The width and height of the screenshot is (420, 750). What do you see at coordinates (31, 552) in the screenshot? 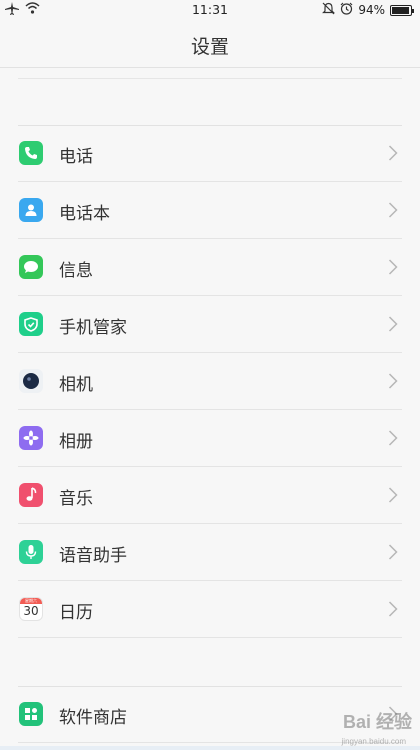
I see `microphone-icon` at bounding box center [31, 552].